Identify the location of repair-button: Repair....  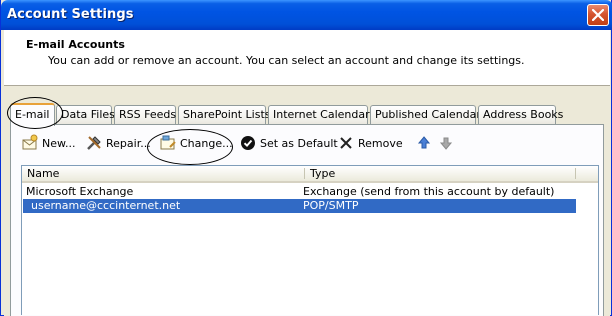
(118, 143).